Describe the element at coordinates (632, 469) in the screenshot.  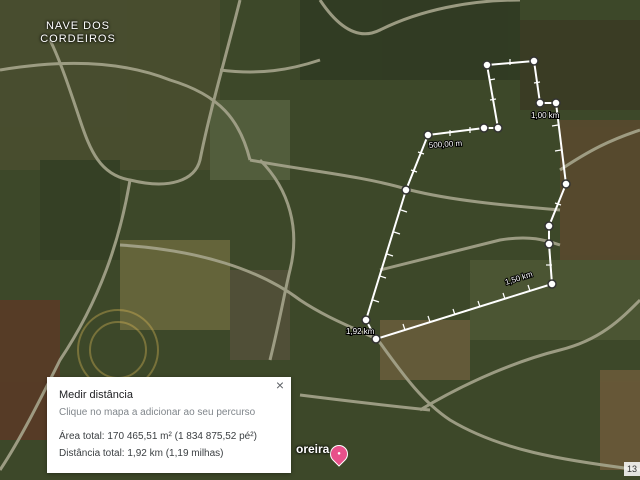
I see `map-scale-number: 13` at that location.